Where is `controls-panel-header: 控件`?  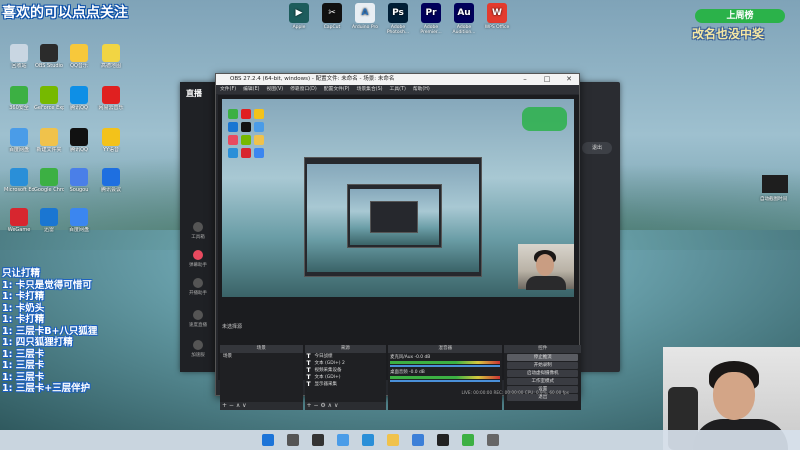
controls-panel-header: 控件 is located at coordinates (542, 349).